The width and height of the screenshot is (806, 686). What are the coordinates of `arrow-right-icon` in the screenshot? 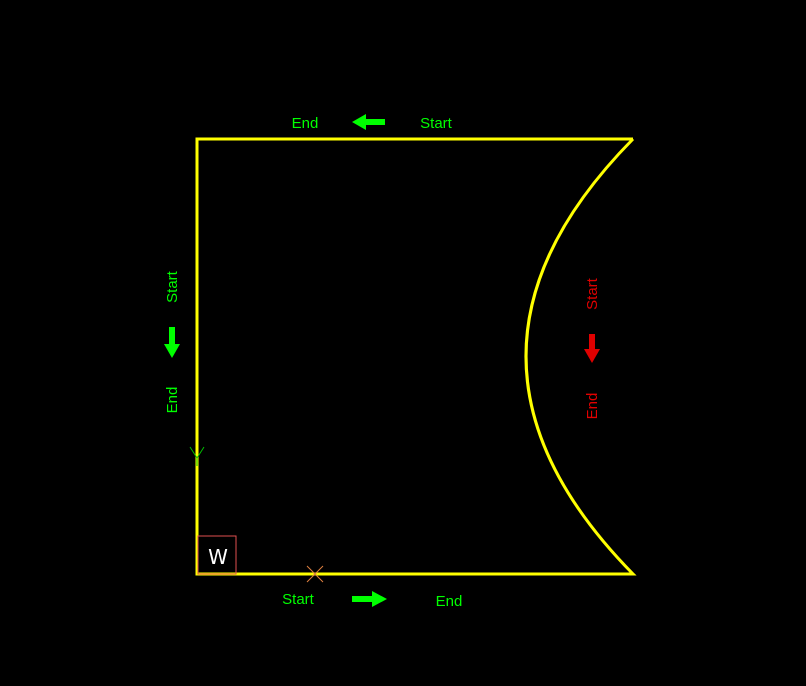 It's located at (369, 599).